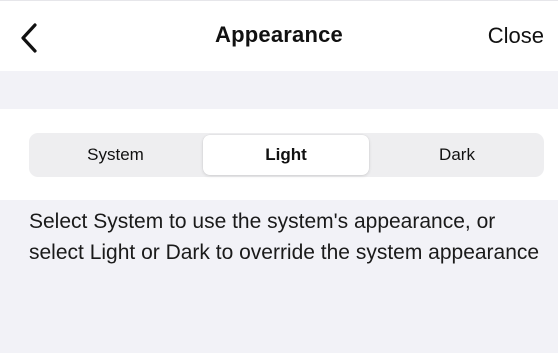 Image resolution: width=558 pixels, height=353 pixels. Describe the element at coordinates (457, 155) in the screenshot. I see `segment-dark: Dark` at that location.